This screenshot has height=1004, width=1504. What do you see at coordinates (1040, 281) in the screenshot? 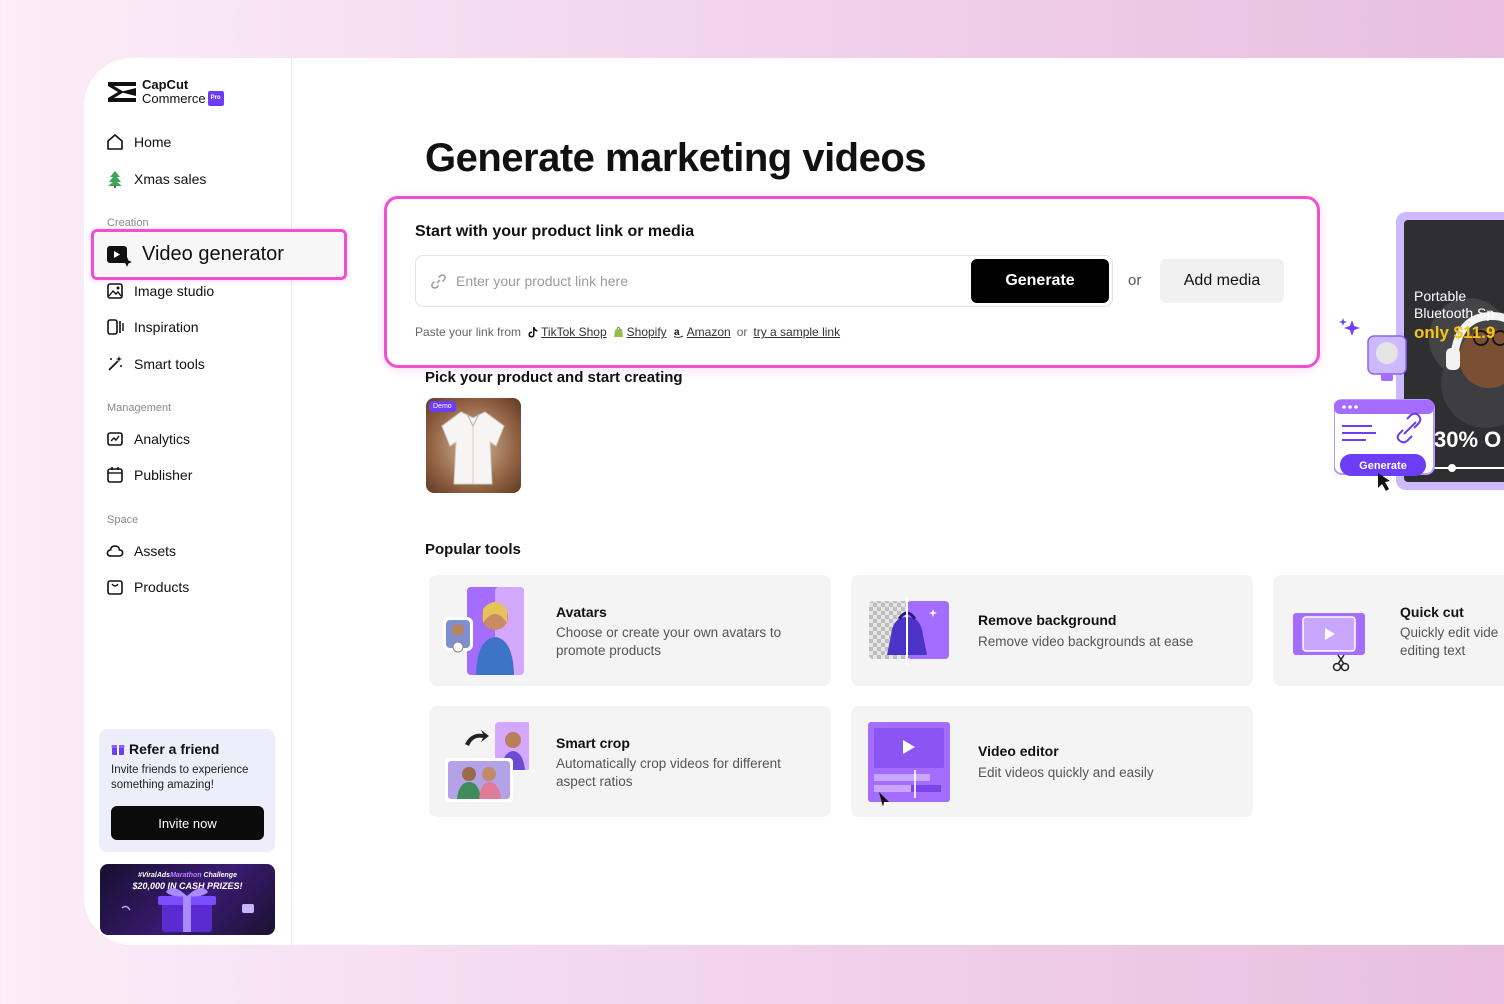
I see `generate-button: Generate` at bounding box center [1040, 281].